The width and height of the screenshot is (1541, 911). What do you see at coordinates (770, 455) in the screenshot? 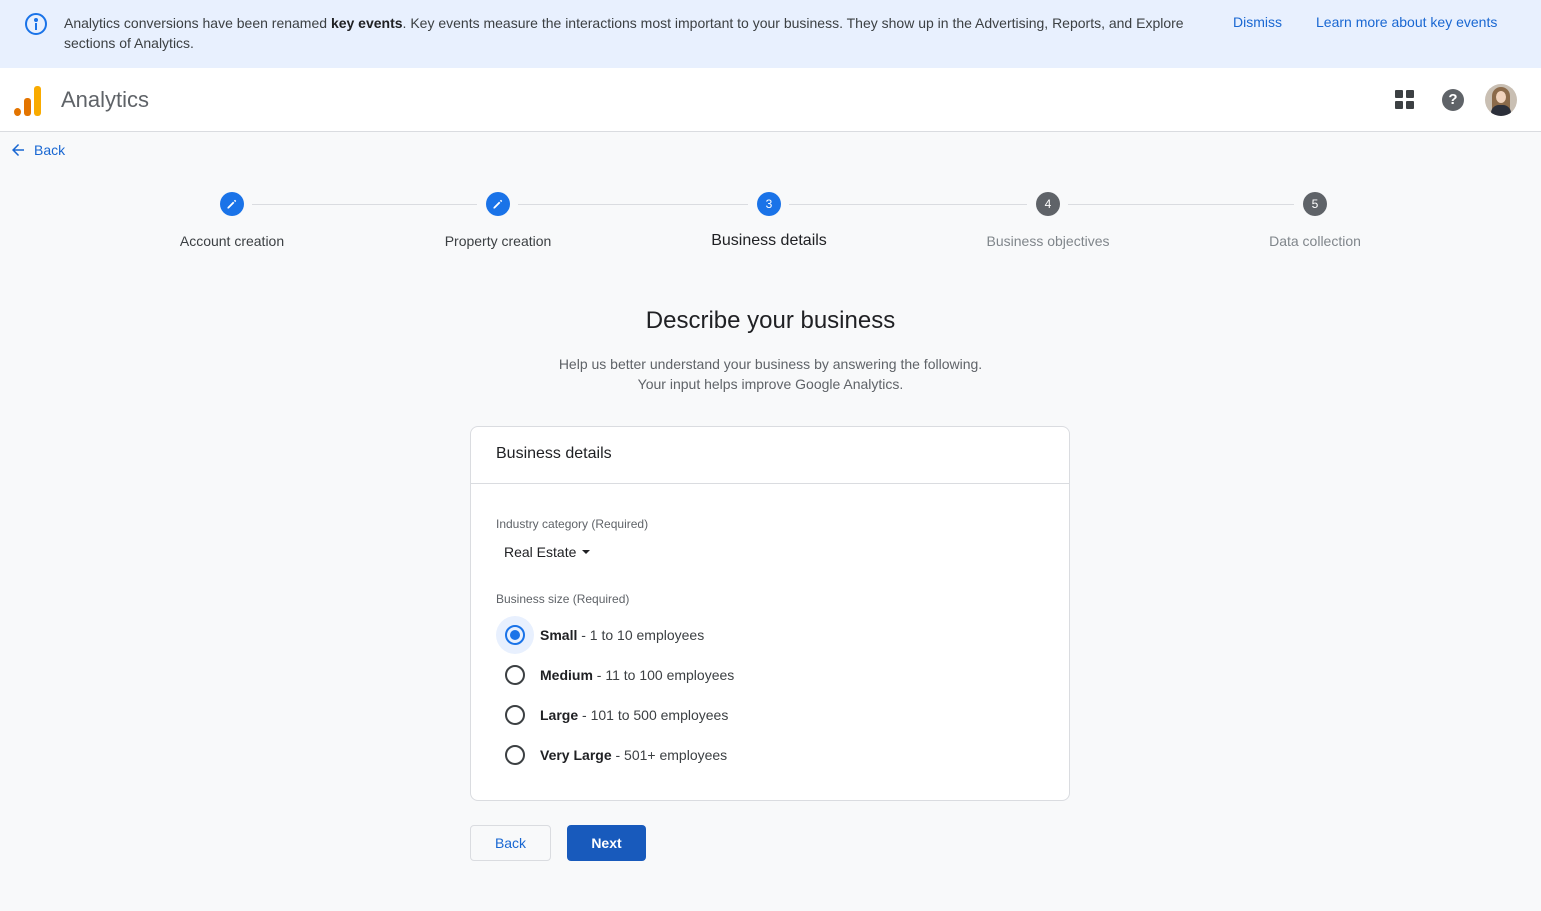
I see `card-title: Business details` at bounding box center [770, 455].